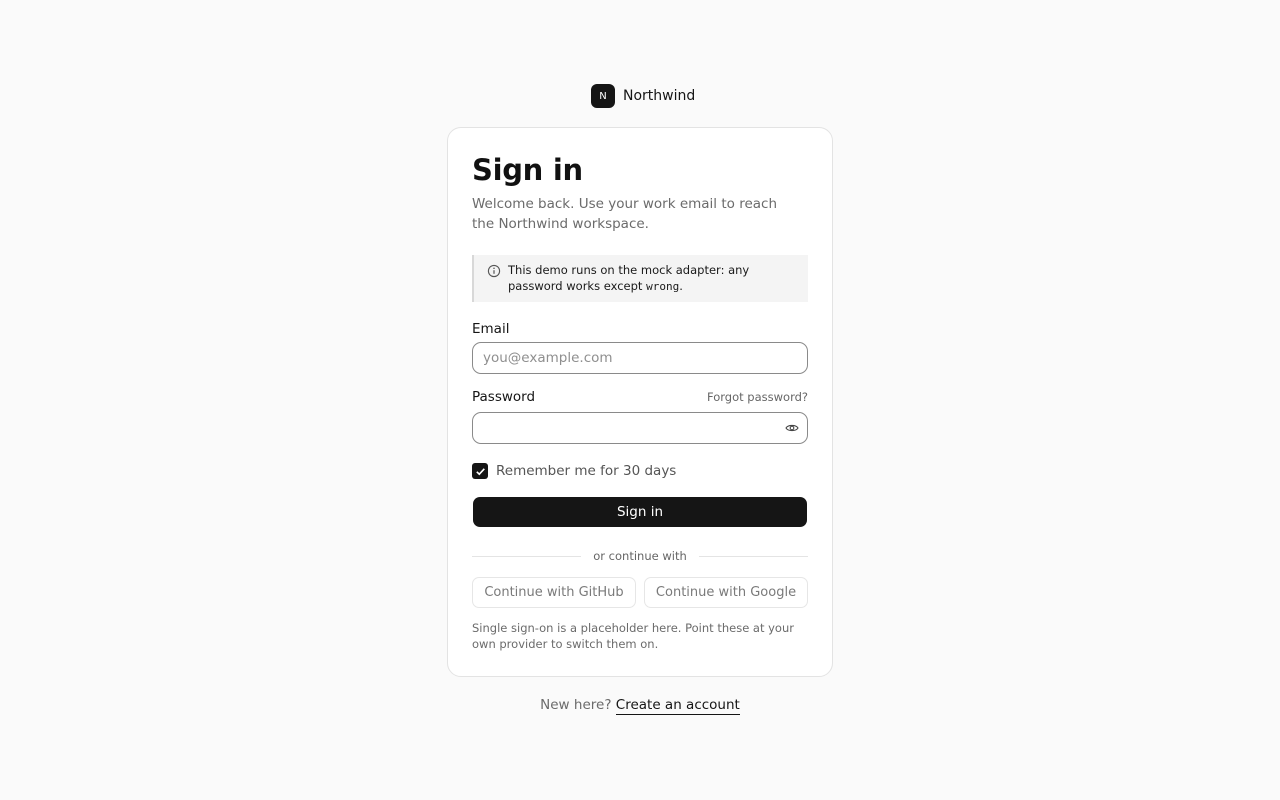  What do you see at coordinates (640, 358) in the screenshot?
I see `email-field` at bounding box center [640, 358].